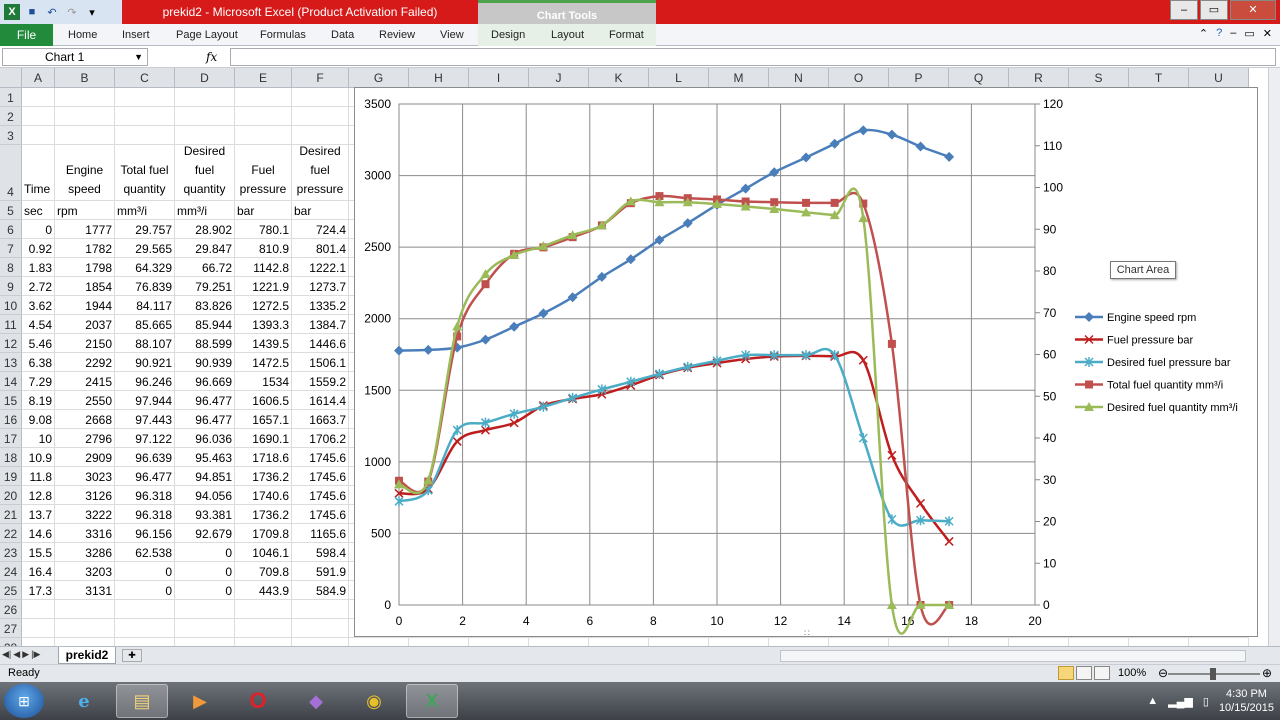 The image size is (1280, 720). I want to click on cell-d18: 95.463, so click(205, 457).